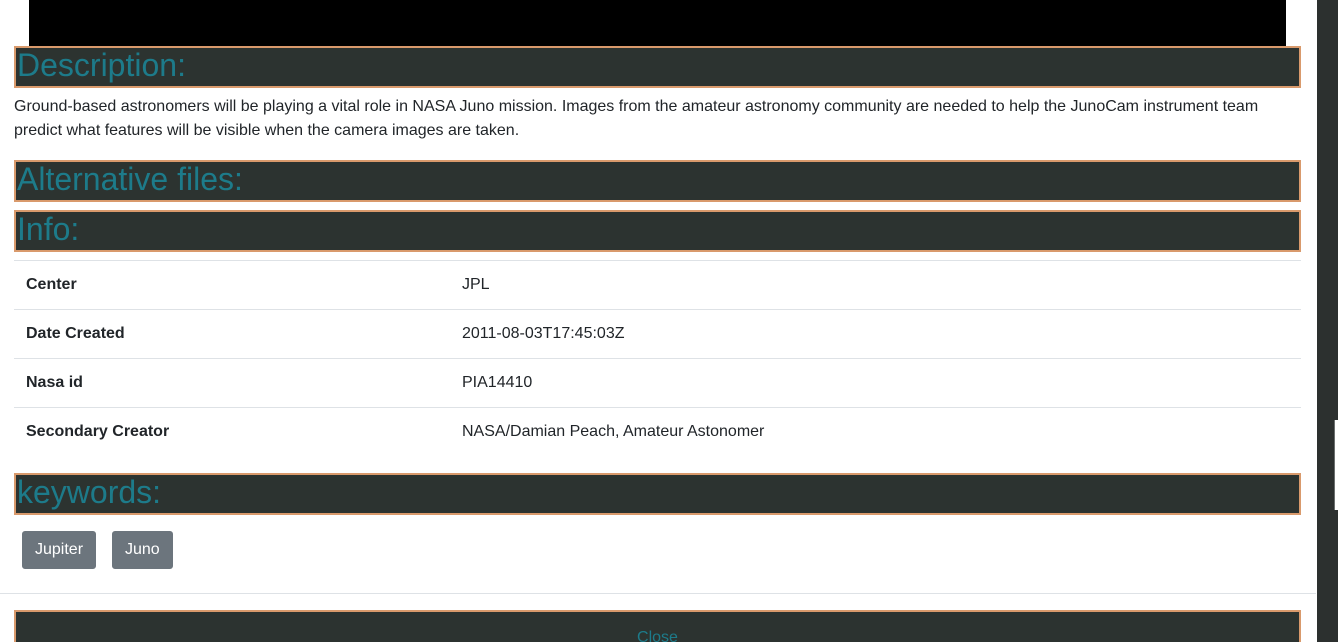 This screenshot has height=642, width=1338. What do you see at coordinates (657, 494) in the screenshot?
I see `keywords-header: keywords:` at bounding box center [657, 494].